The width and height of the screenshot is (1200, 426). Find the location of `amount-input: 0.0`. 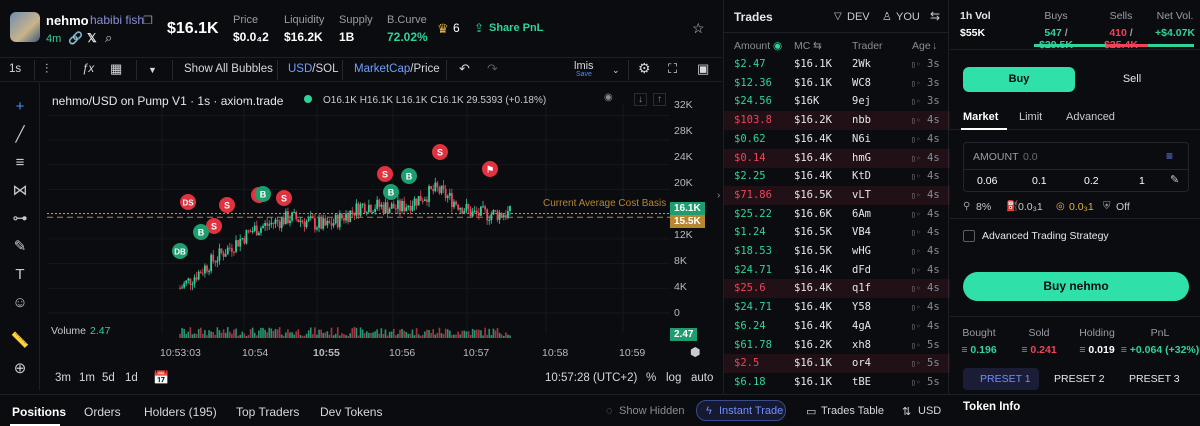

amount-input: 0.0 is located at coordinates (1030, 157).